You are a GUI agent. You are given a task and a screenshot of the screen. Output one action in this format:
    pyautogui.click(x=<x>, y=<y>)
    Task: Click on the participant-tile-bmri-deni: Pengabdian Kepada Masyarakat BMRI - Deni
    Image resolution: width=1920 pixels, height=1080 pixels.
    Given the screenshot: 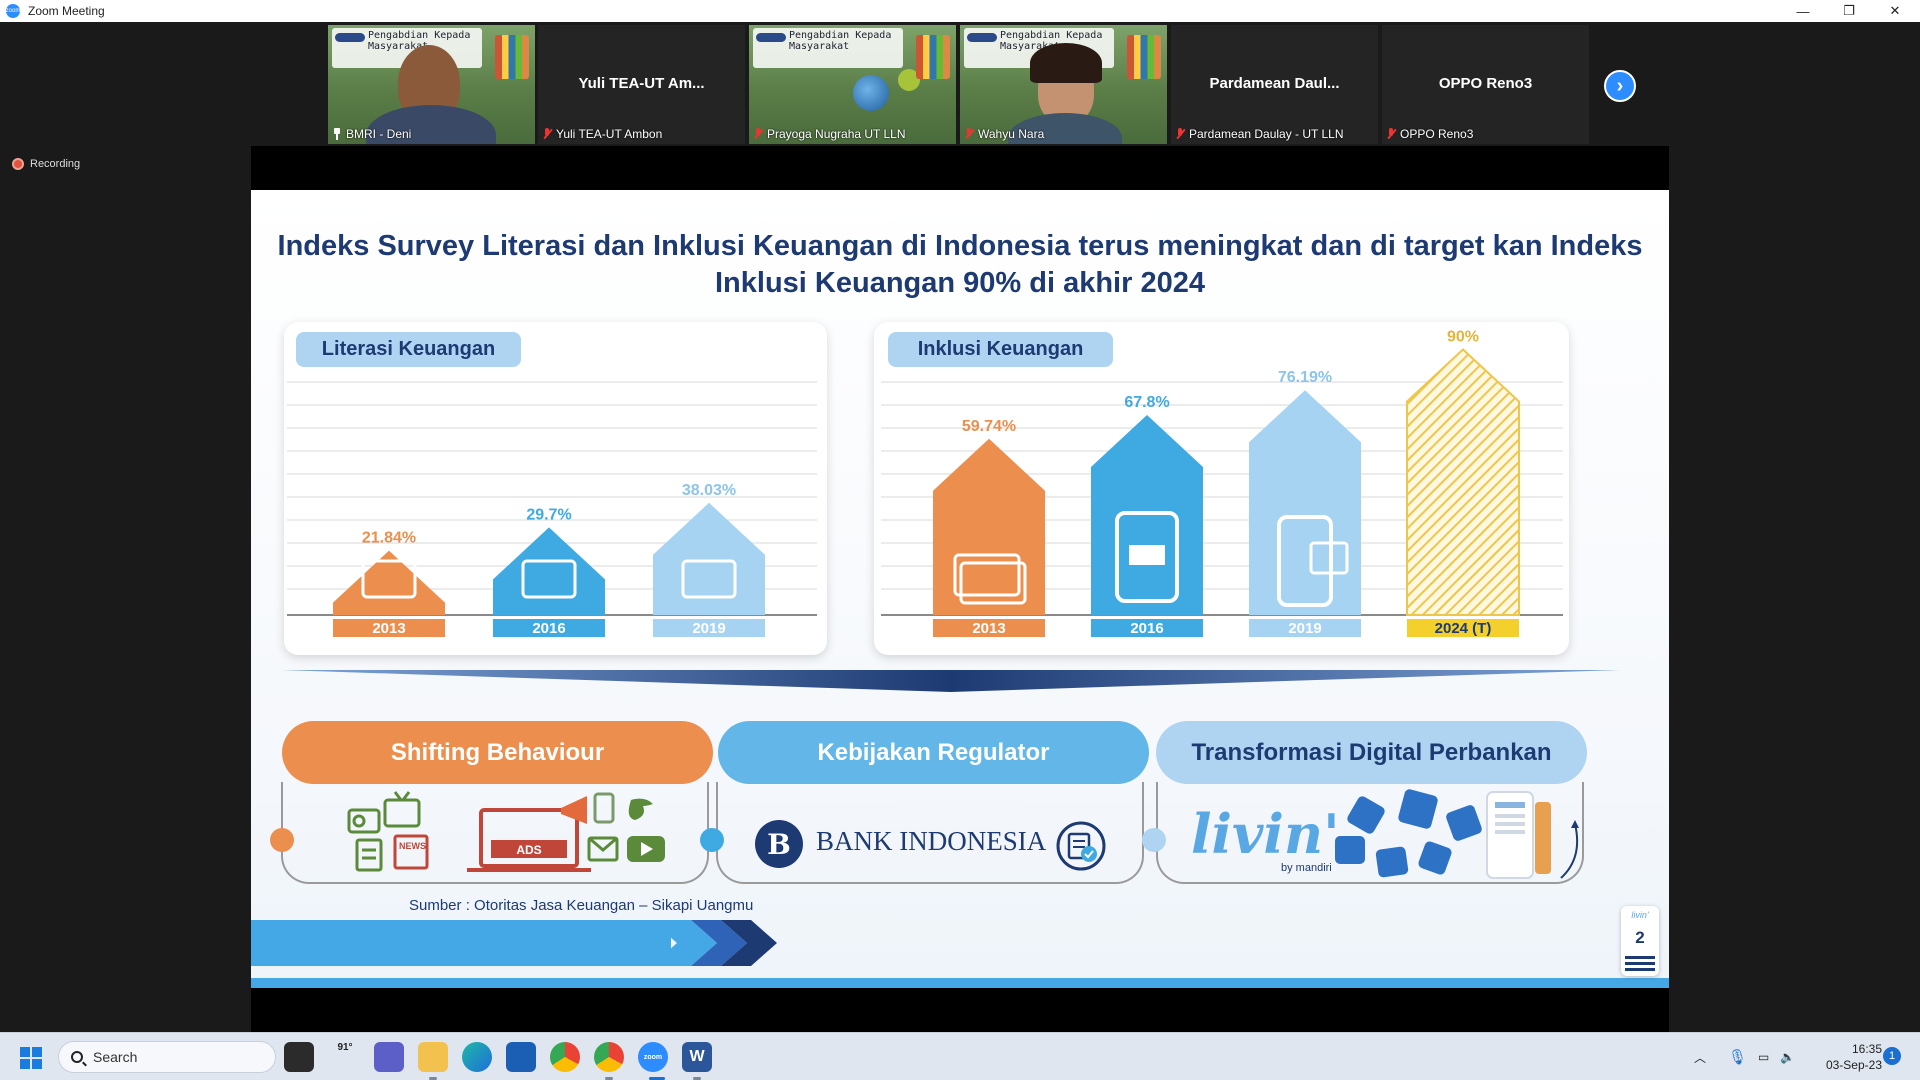 What is the action you would take?
    pyautogui.click(x=431, y=84)
    